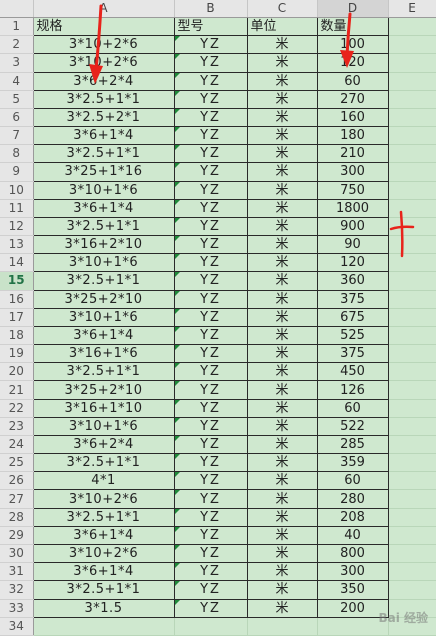 This screenshot has height=636, width=436. Describe the element at coordinates (17, 535) in the screenshot. I see `row-number: 29` at that location.